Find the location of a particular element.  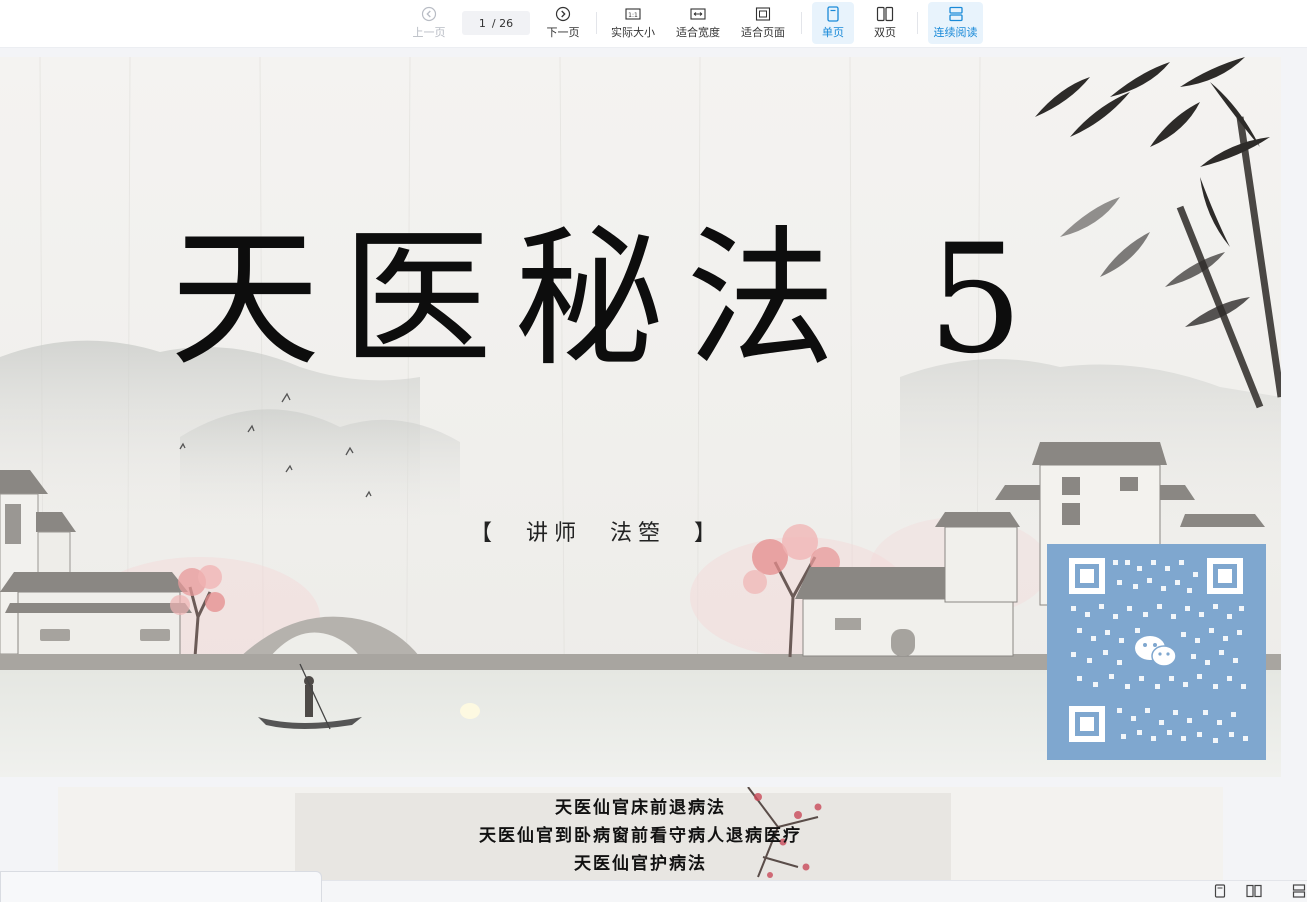

single-page-button: 单页 is located at coordinates (833, 23).